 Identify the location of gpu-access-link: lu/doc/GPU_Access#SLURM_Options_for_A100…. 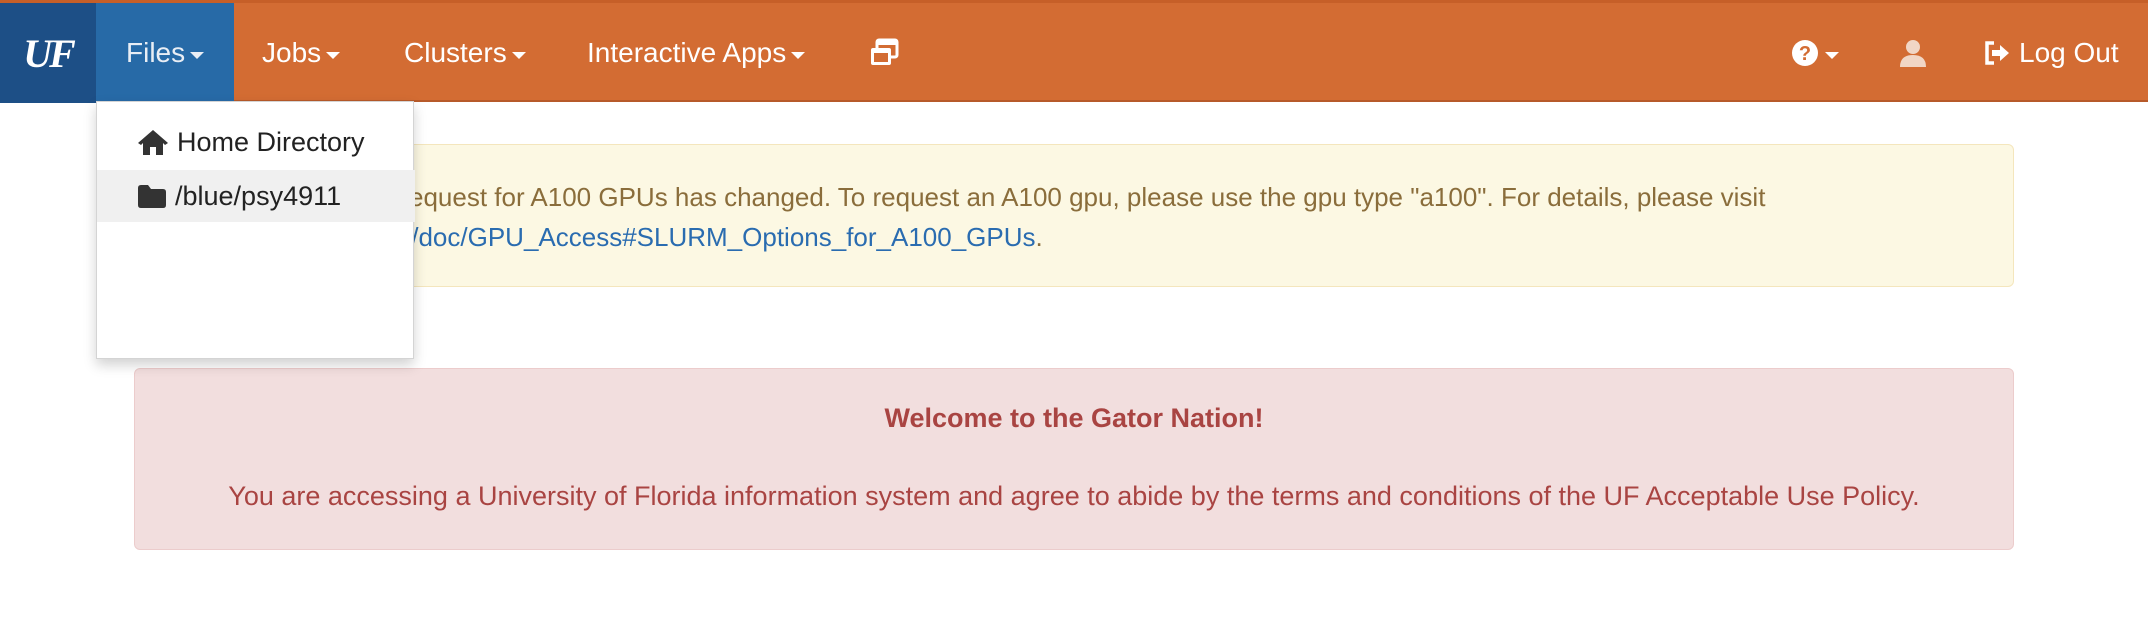
(713, 237).